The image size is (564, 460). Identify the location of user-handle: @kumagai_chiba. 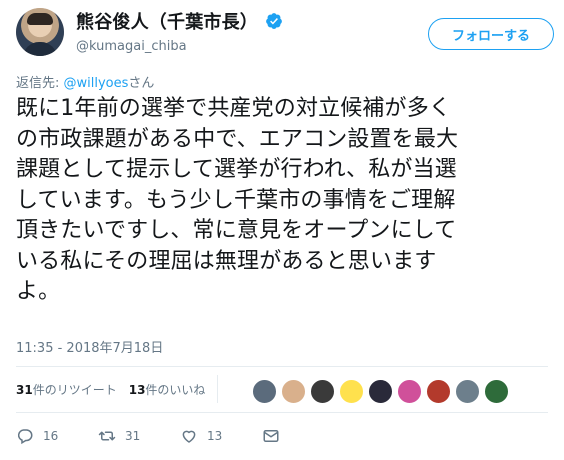
(179, 46).